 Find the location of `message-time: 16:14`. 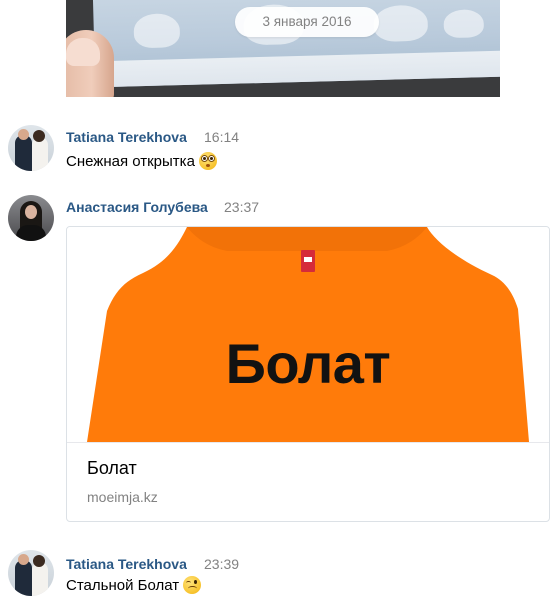

message-time: 16:14 is located at coordinates (221, 137).